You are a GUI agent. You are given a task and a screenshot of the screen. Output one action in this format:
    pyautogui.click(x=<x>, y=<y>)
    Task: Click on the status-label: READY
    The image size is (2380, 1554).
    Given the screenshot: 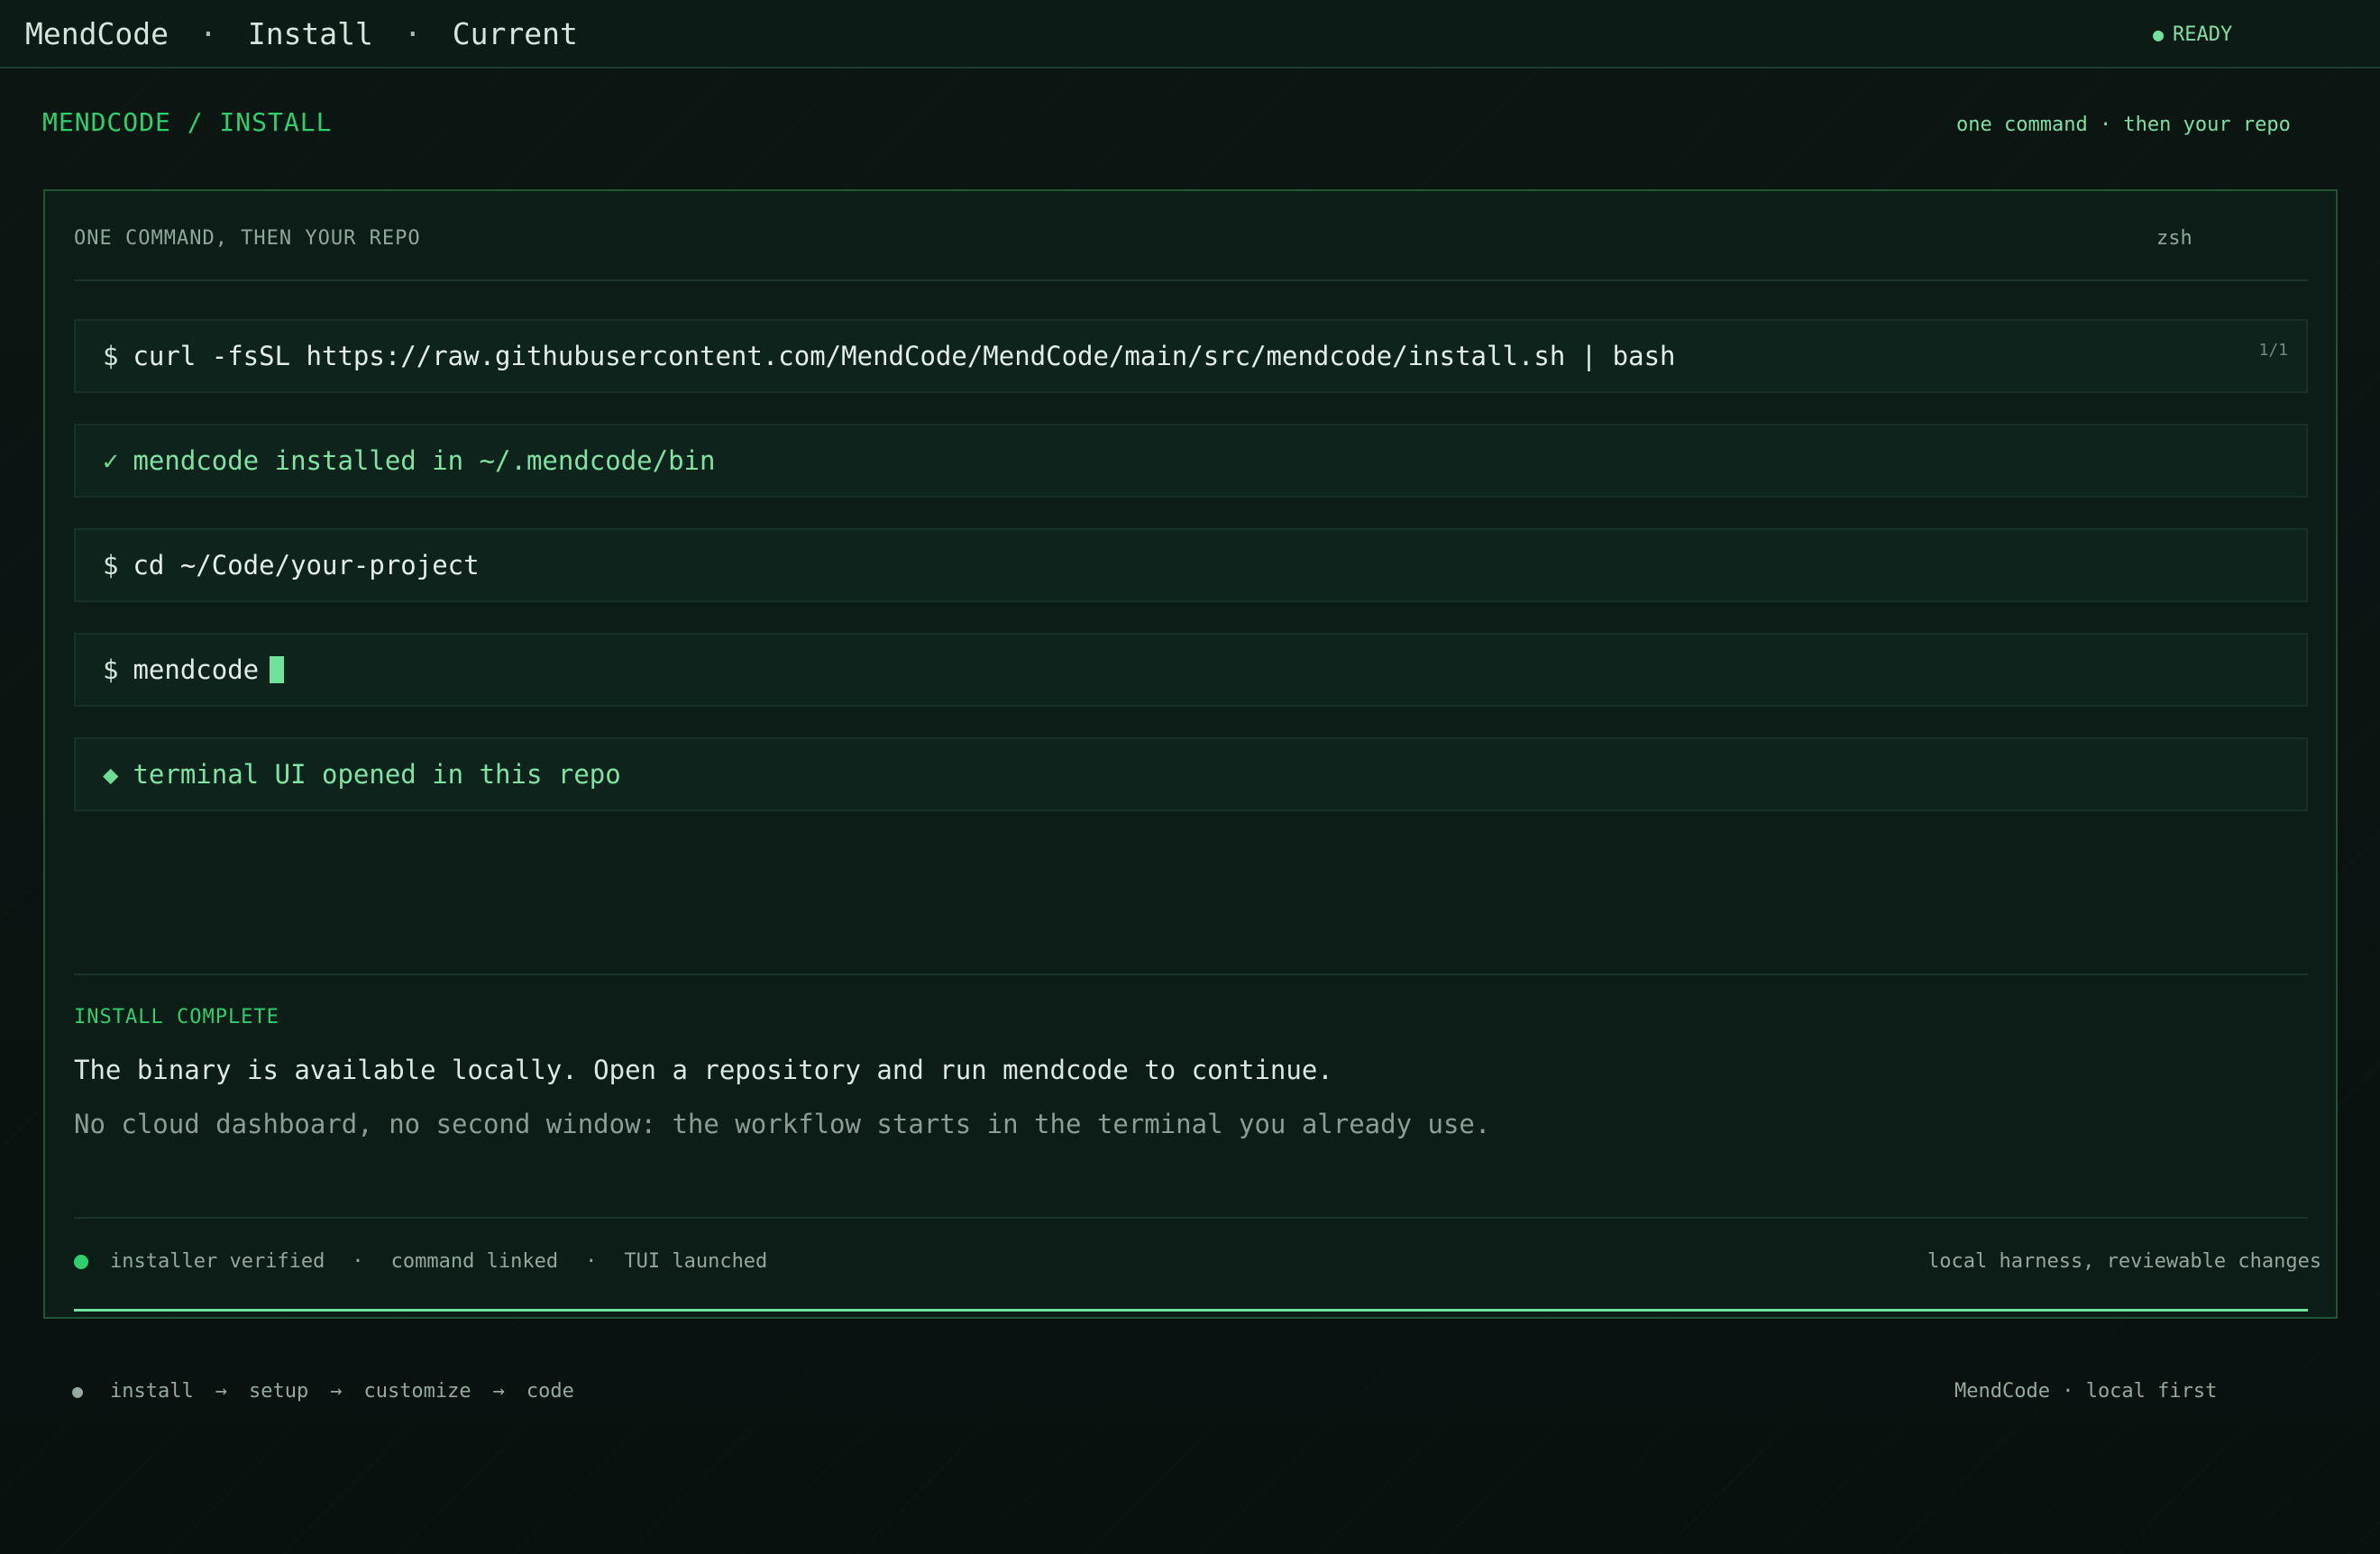 What is the action you would take?
    pyautogui.click(x=2203, y=34)
    